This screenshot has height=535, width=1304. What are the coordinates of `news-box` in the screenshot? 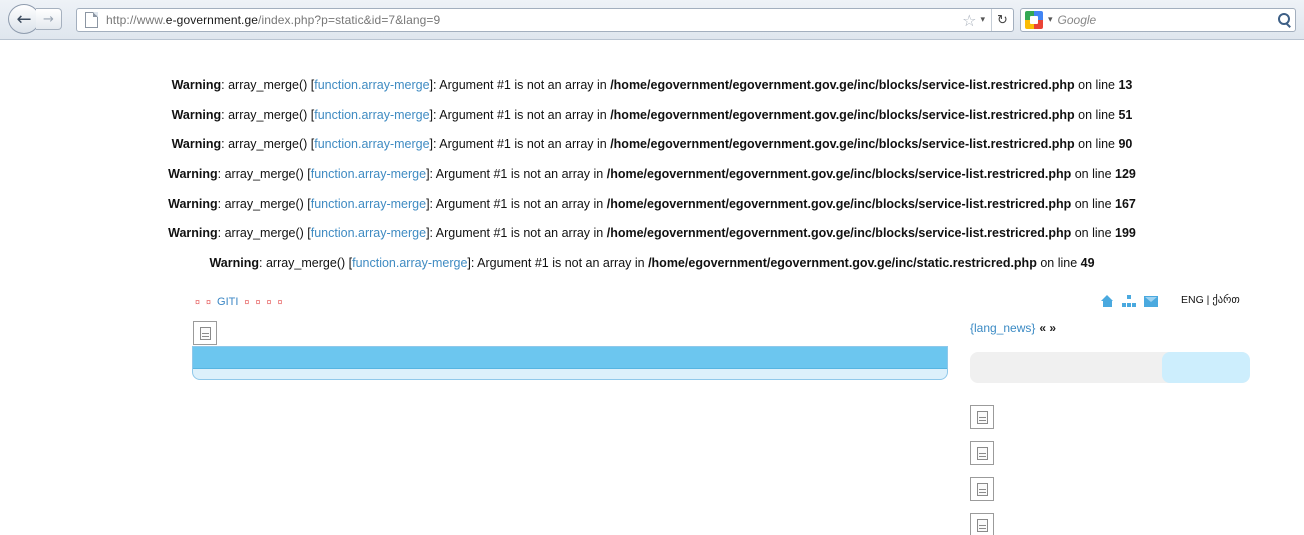 It's located at (1110, 367).